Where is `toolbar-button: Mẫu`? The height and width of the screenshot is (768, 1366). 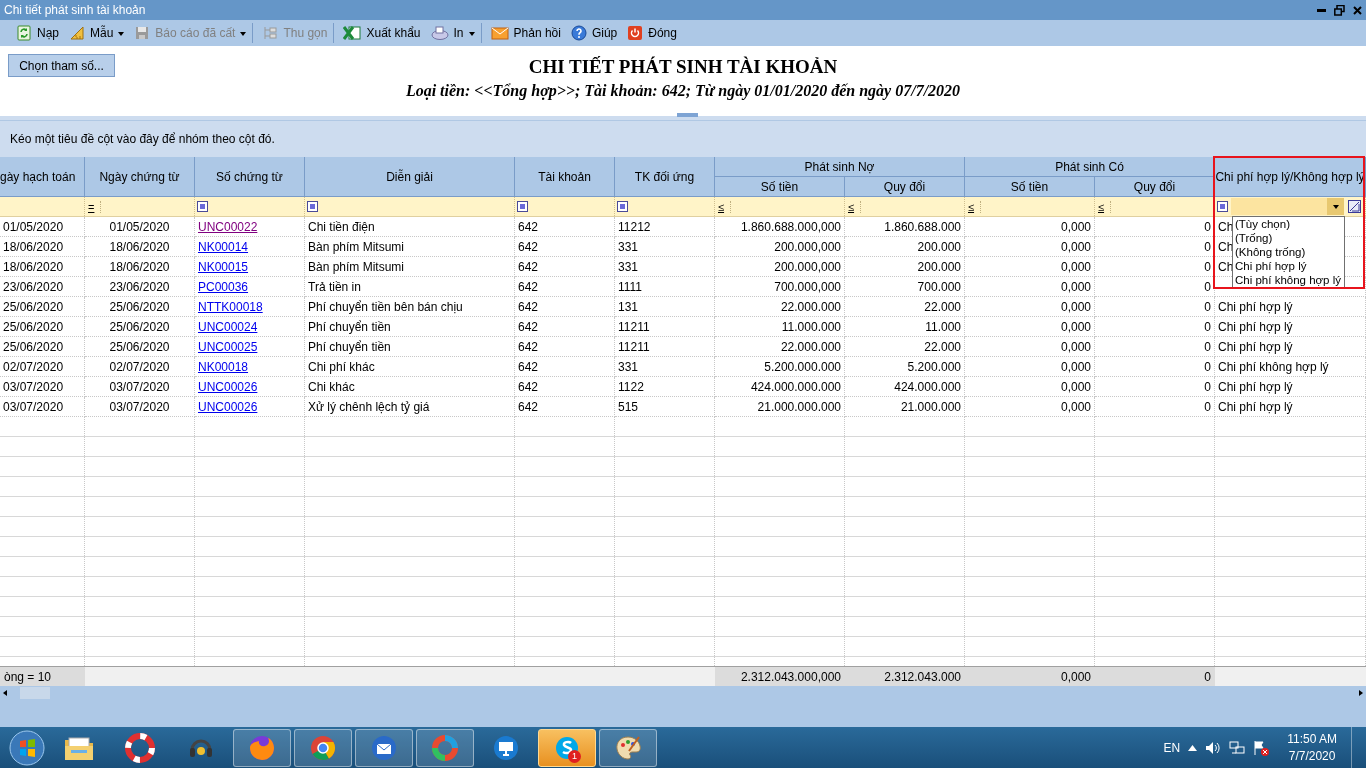 toolbar-button: Mẫu is located at coordinates (97, 33).